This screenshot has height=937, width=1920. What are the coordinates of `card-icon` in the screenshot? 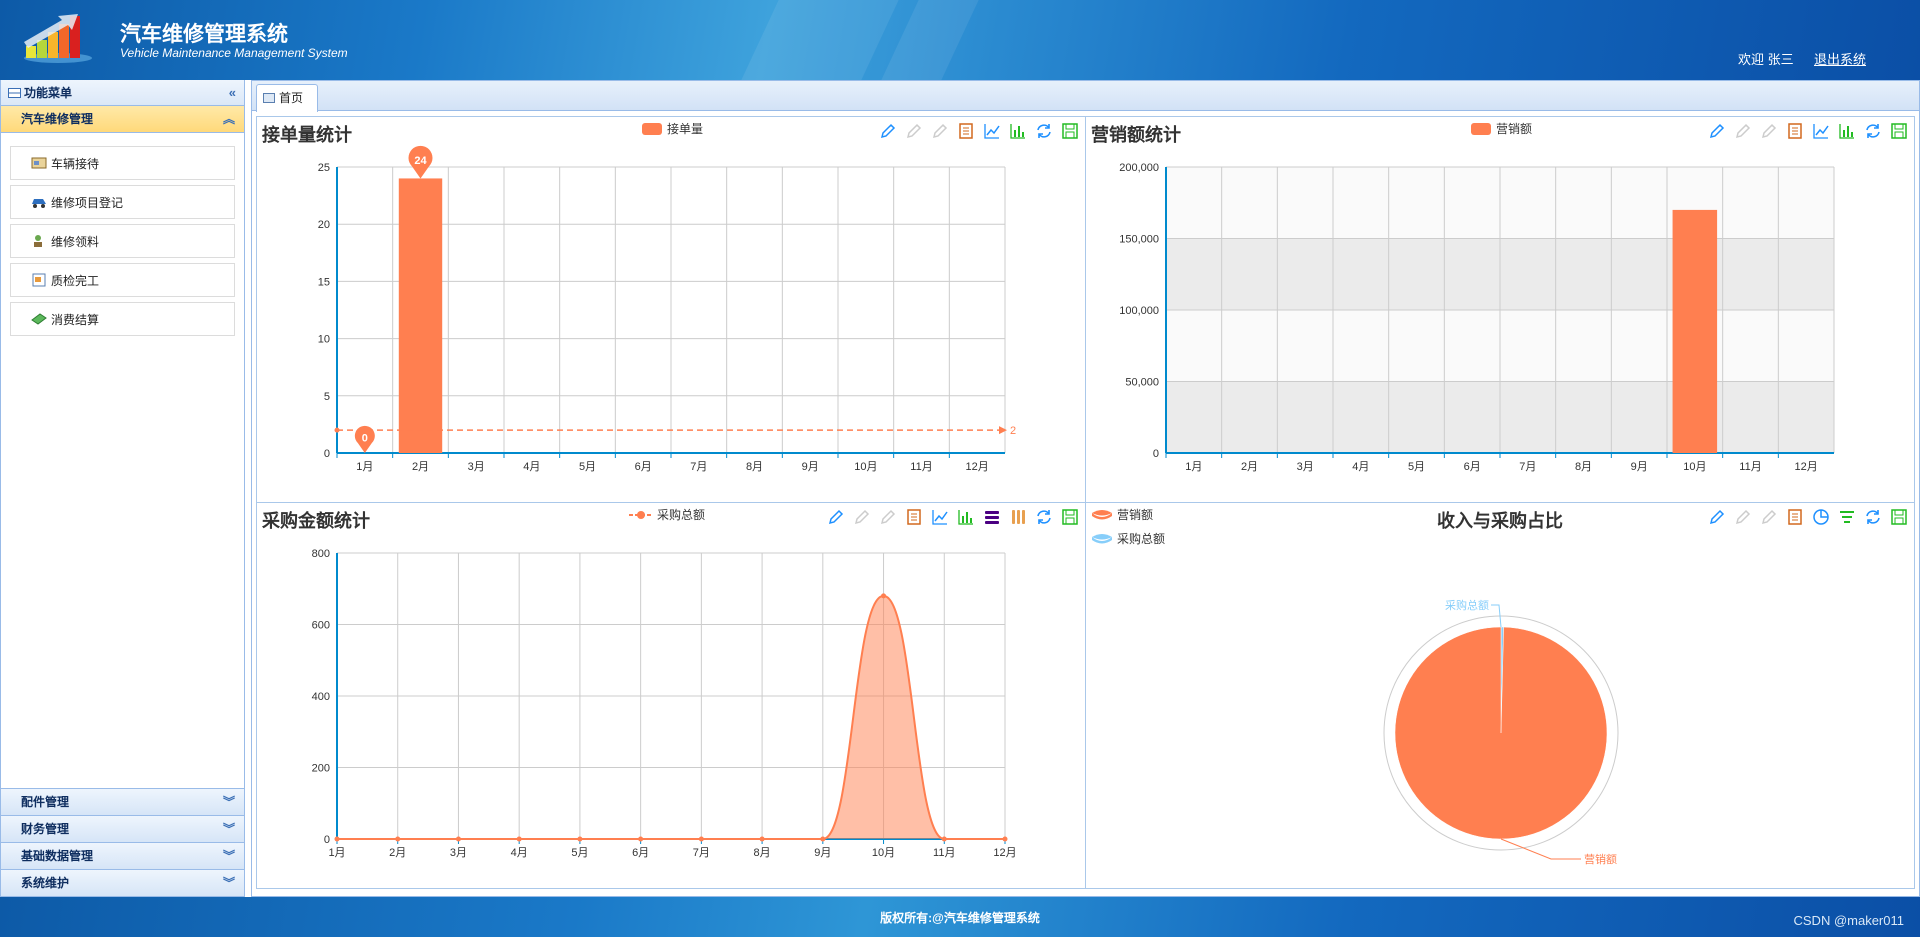 It's located at (39, 163).